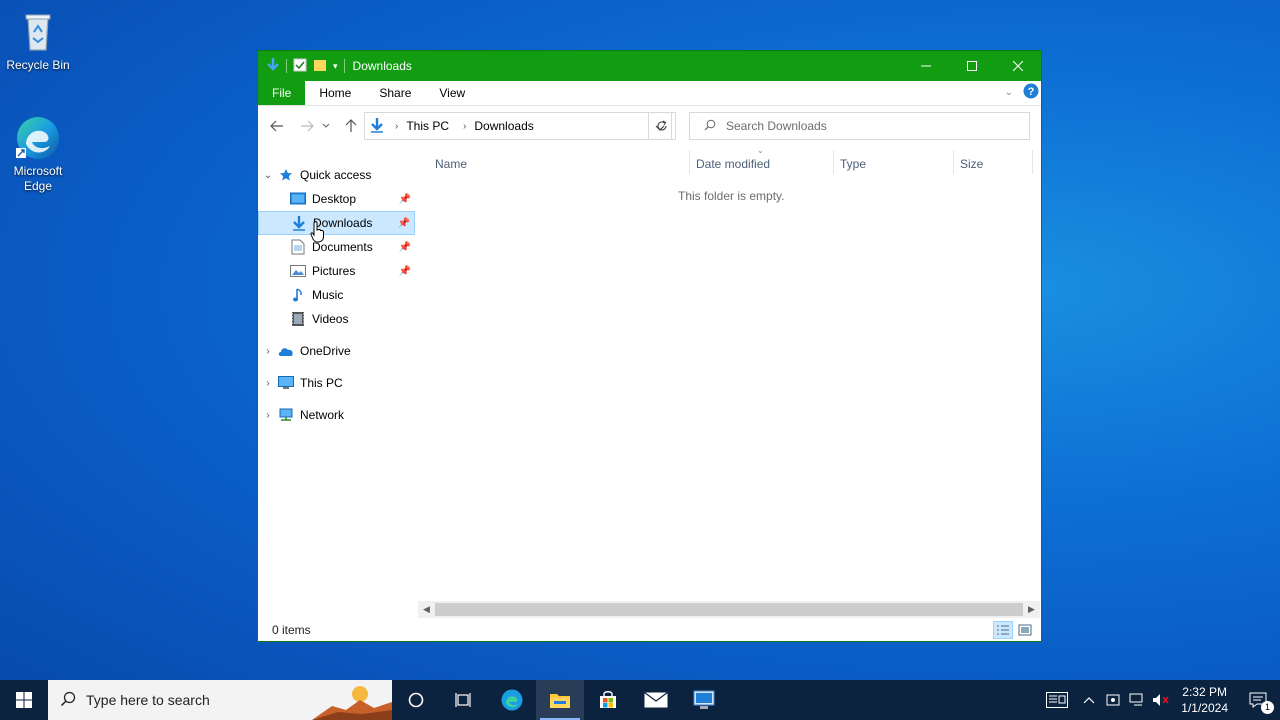 The width and height of the screenshot is (1280, 720). Describe the element at coordinates (1204, 700) in the screenshot. I see `clock: 2:32 PM 1/1/2024` at that location.